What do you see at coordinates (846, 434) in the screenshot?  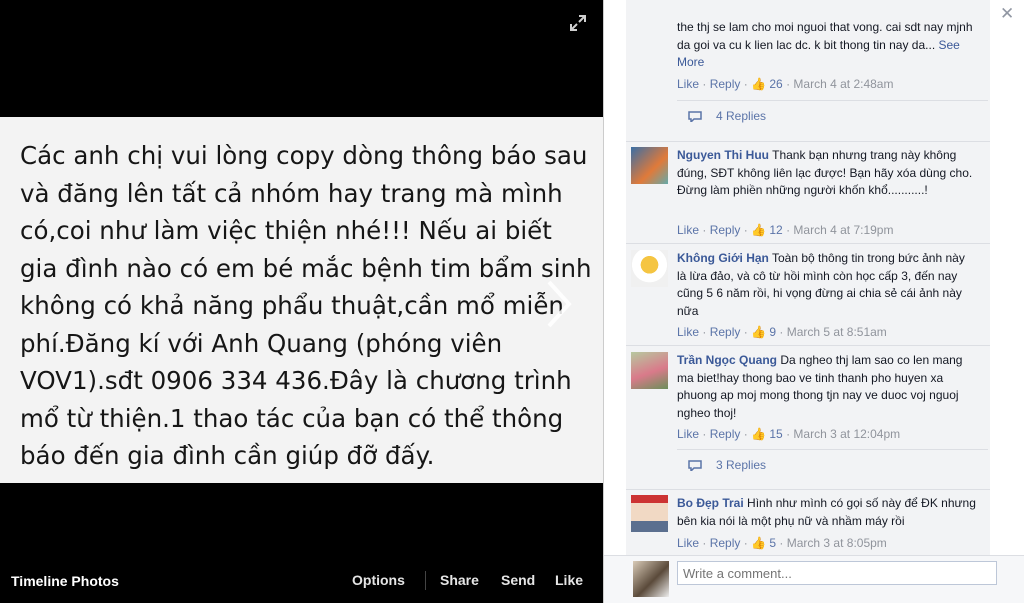 I see `comment-time: March 3 at 12:04pm` at bounding box center [846, 434].